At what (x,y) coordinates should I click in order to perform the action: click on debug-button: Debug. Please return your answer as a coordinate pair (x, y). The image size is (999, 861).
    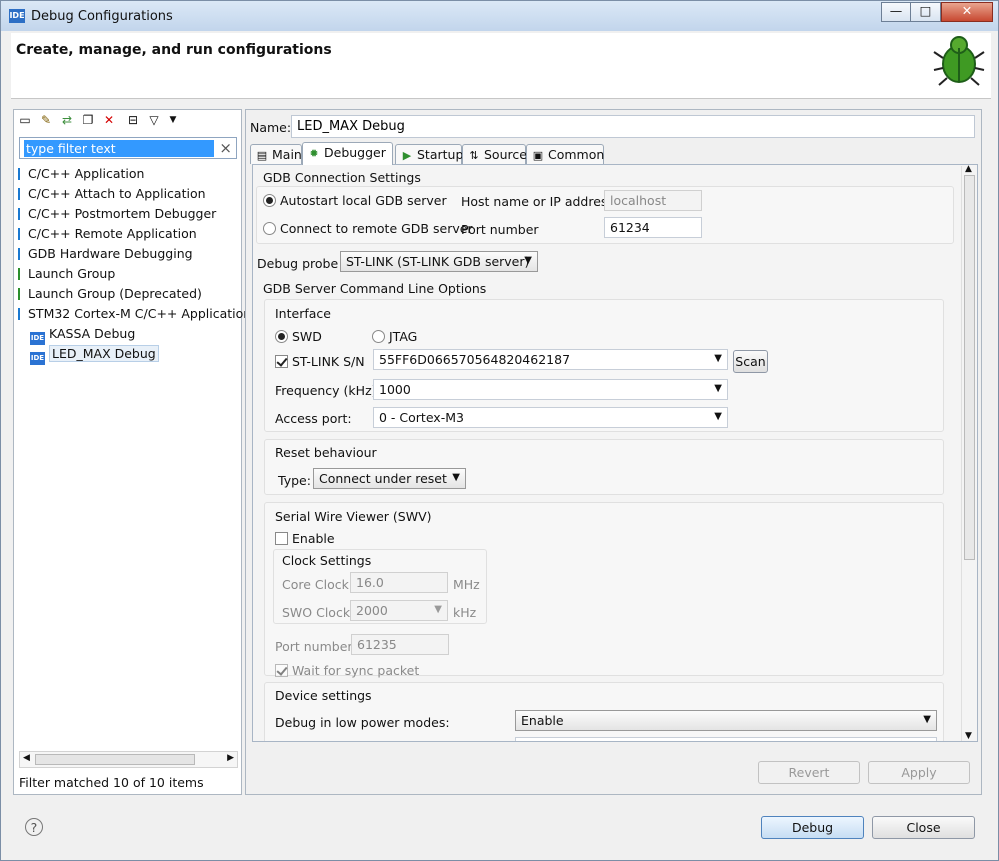
    Looking at the image, I should click on (812, 827).